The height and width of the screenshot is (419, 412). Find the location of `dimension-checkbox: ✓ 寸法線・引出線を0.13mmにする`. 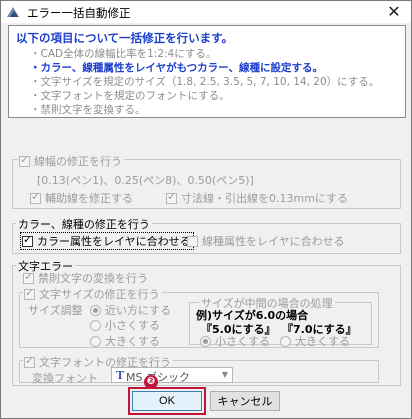

dimension-checkbox: ✓ 寸法線・引出線を0.13mmにする is located at coordinates (257, 198).